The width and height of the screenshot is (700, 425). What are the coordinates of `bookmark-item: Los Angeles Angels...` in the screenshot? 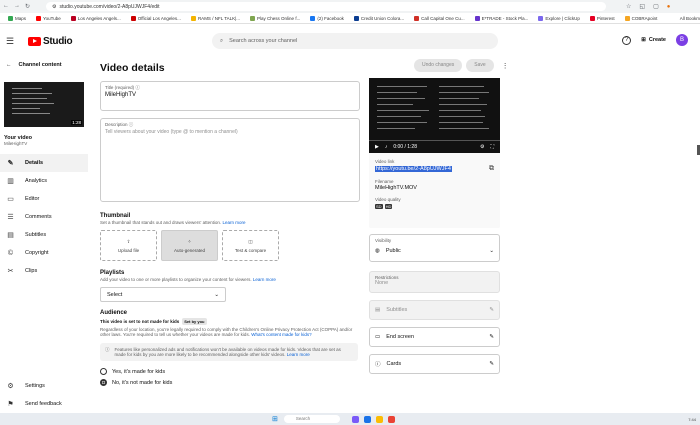 It's located at (95, 18).